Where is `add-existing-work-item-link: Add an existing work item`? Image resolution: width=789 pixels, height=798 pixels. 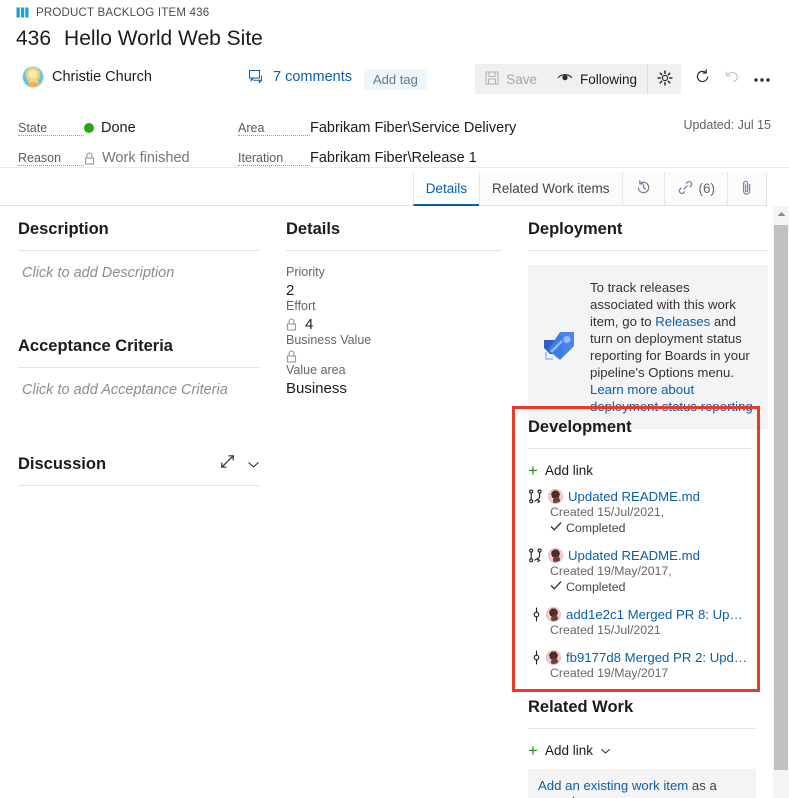
add-existing-work-item-link: Add an existing work item is located at coordinates (613, 785).